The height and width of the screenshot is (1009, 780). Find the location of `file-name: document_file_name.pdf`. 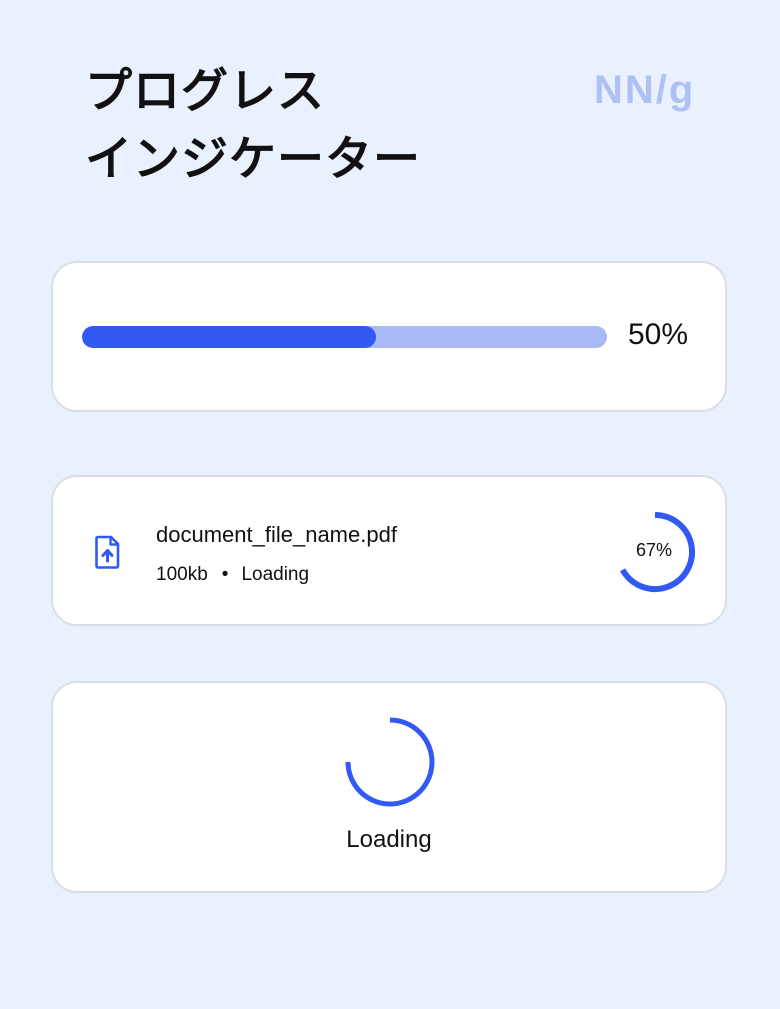

file-name: document_file_name.pdf is located at coordinates (276, 534).